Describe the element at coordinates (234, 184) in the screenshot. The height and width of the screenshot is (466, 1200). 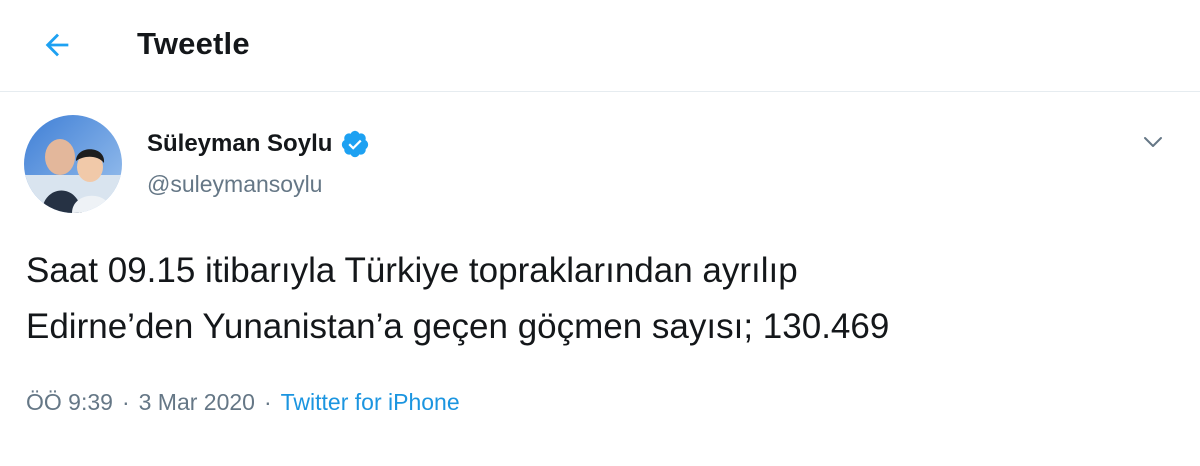
I see `author-handle: @suleymansoylu` at that location.